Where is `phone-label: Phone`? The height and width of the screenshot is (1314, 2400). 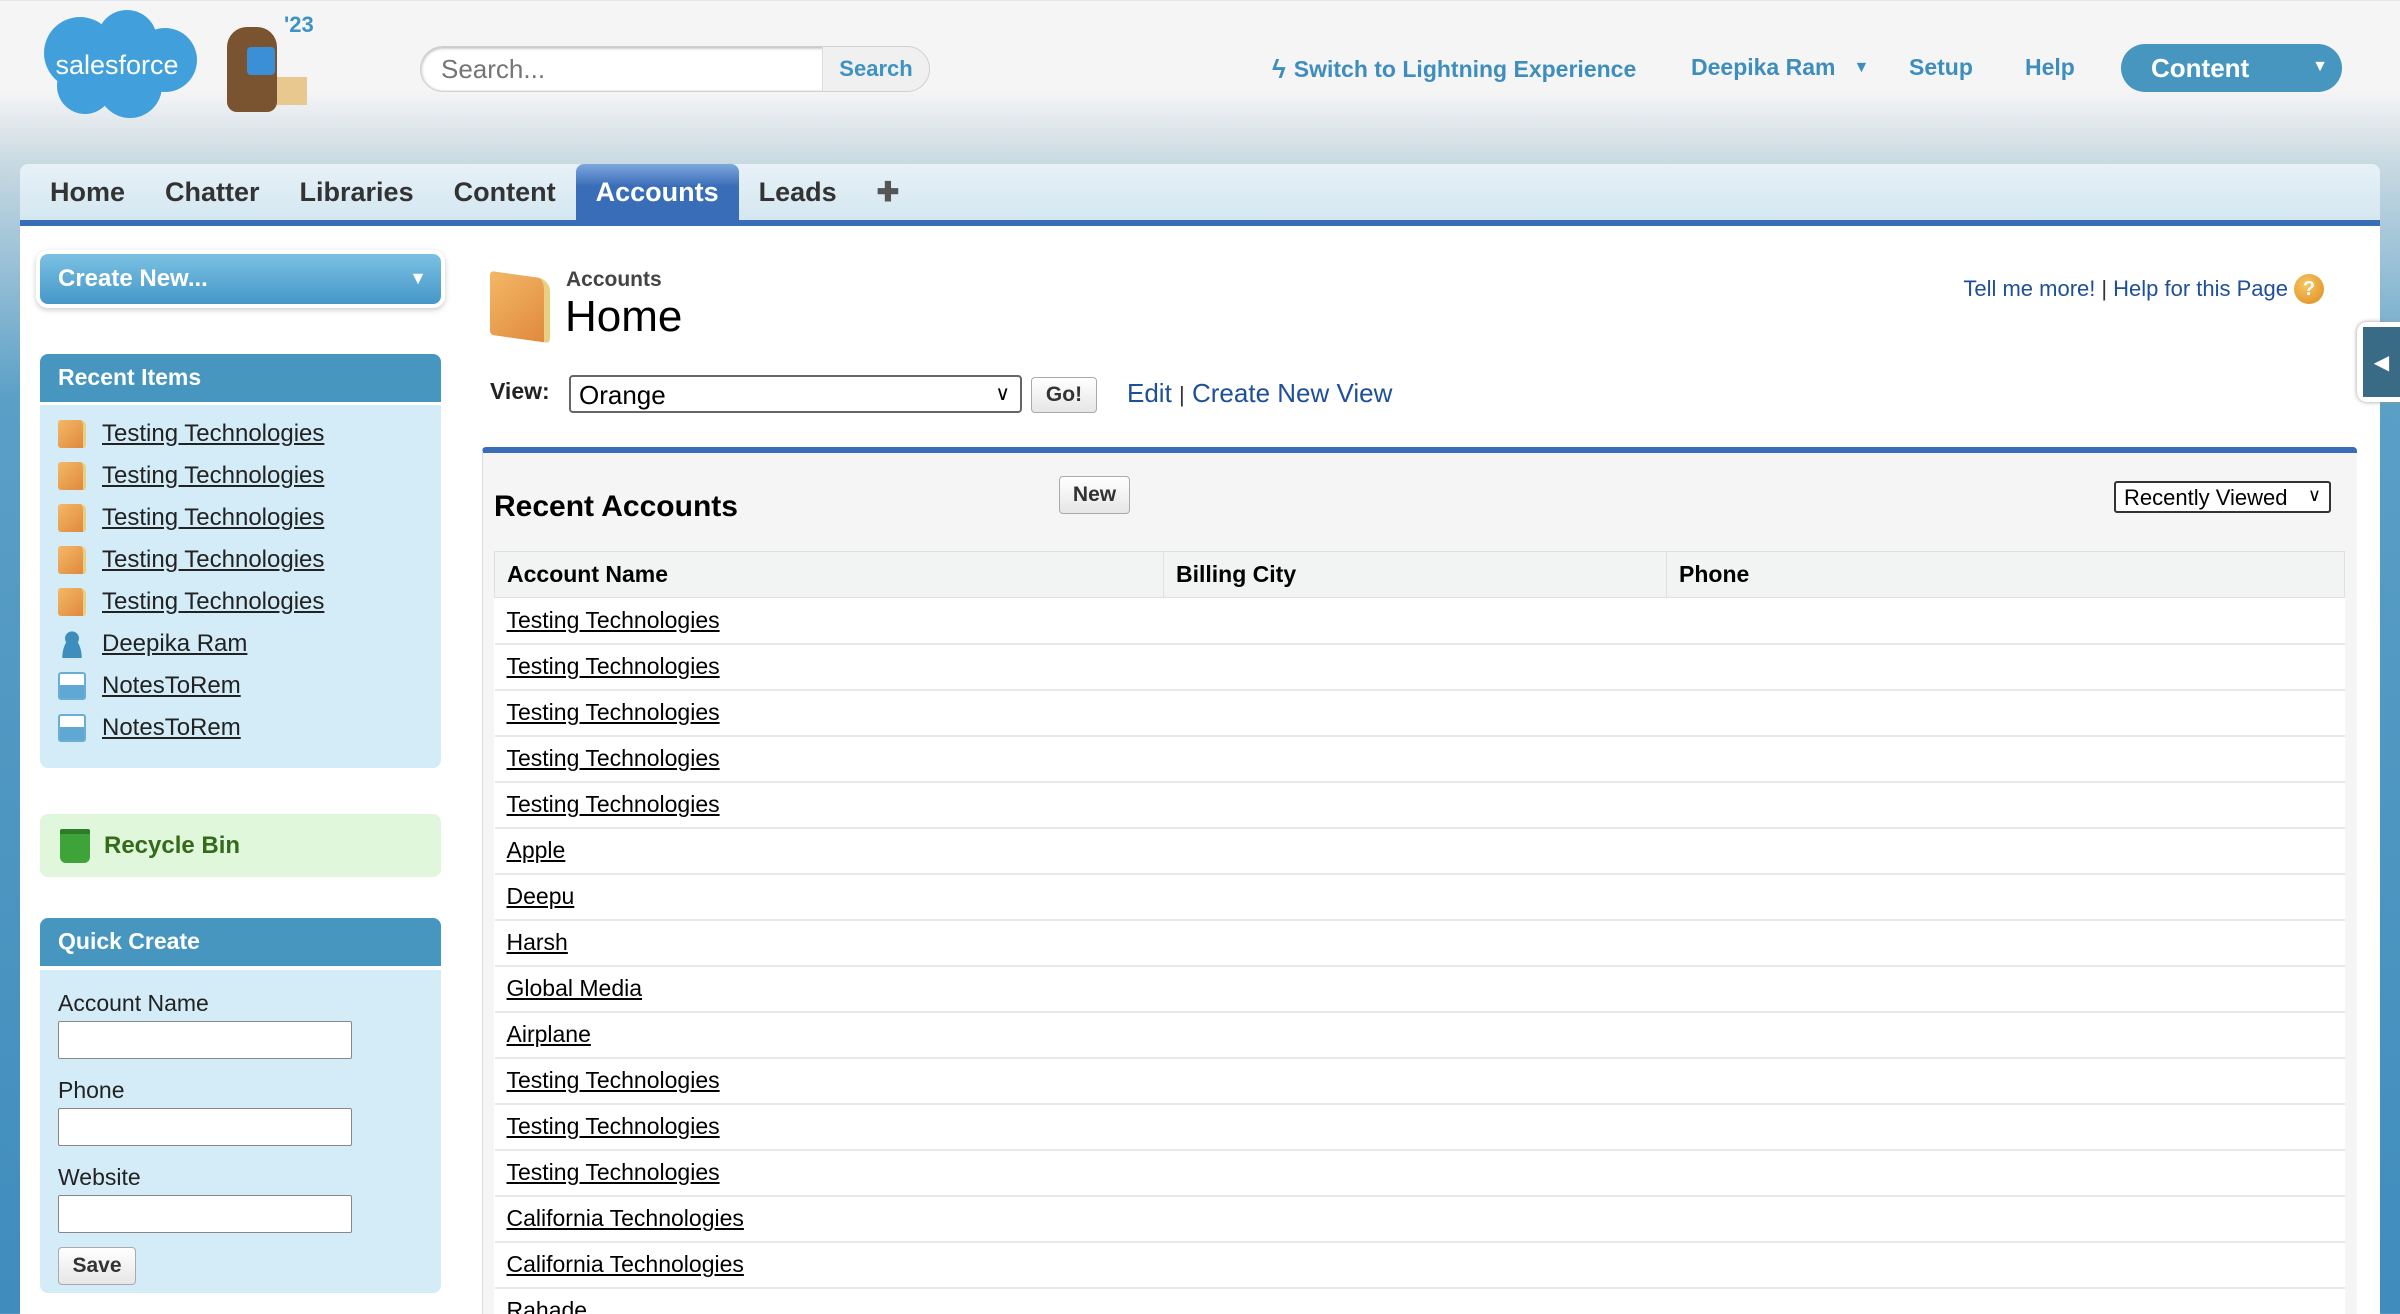
phone-label: Phone is located at coordinates (91, 1090).